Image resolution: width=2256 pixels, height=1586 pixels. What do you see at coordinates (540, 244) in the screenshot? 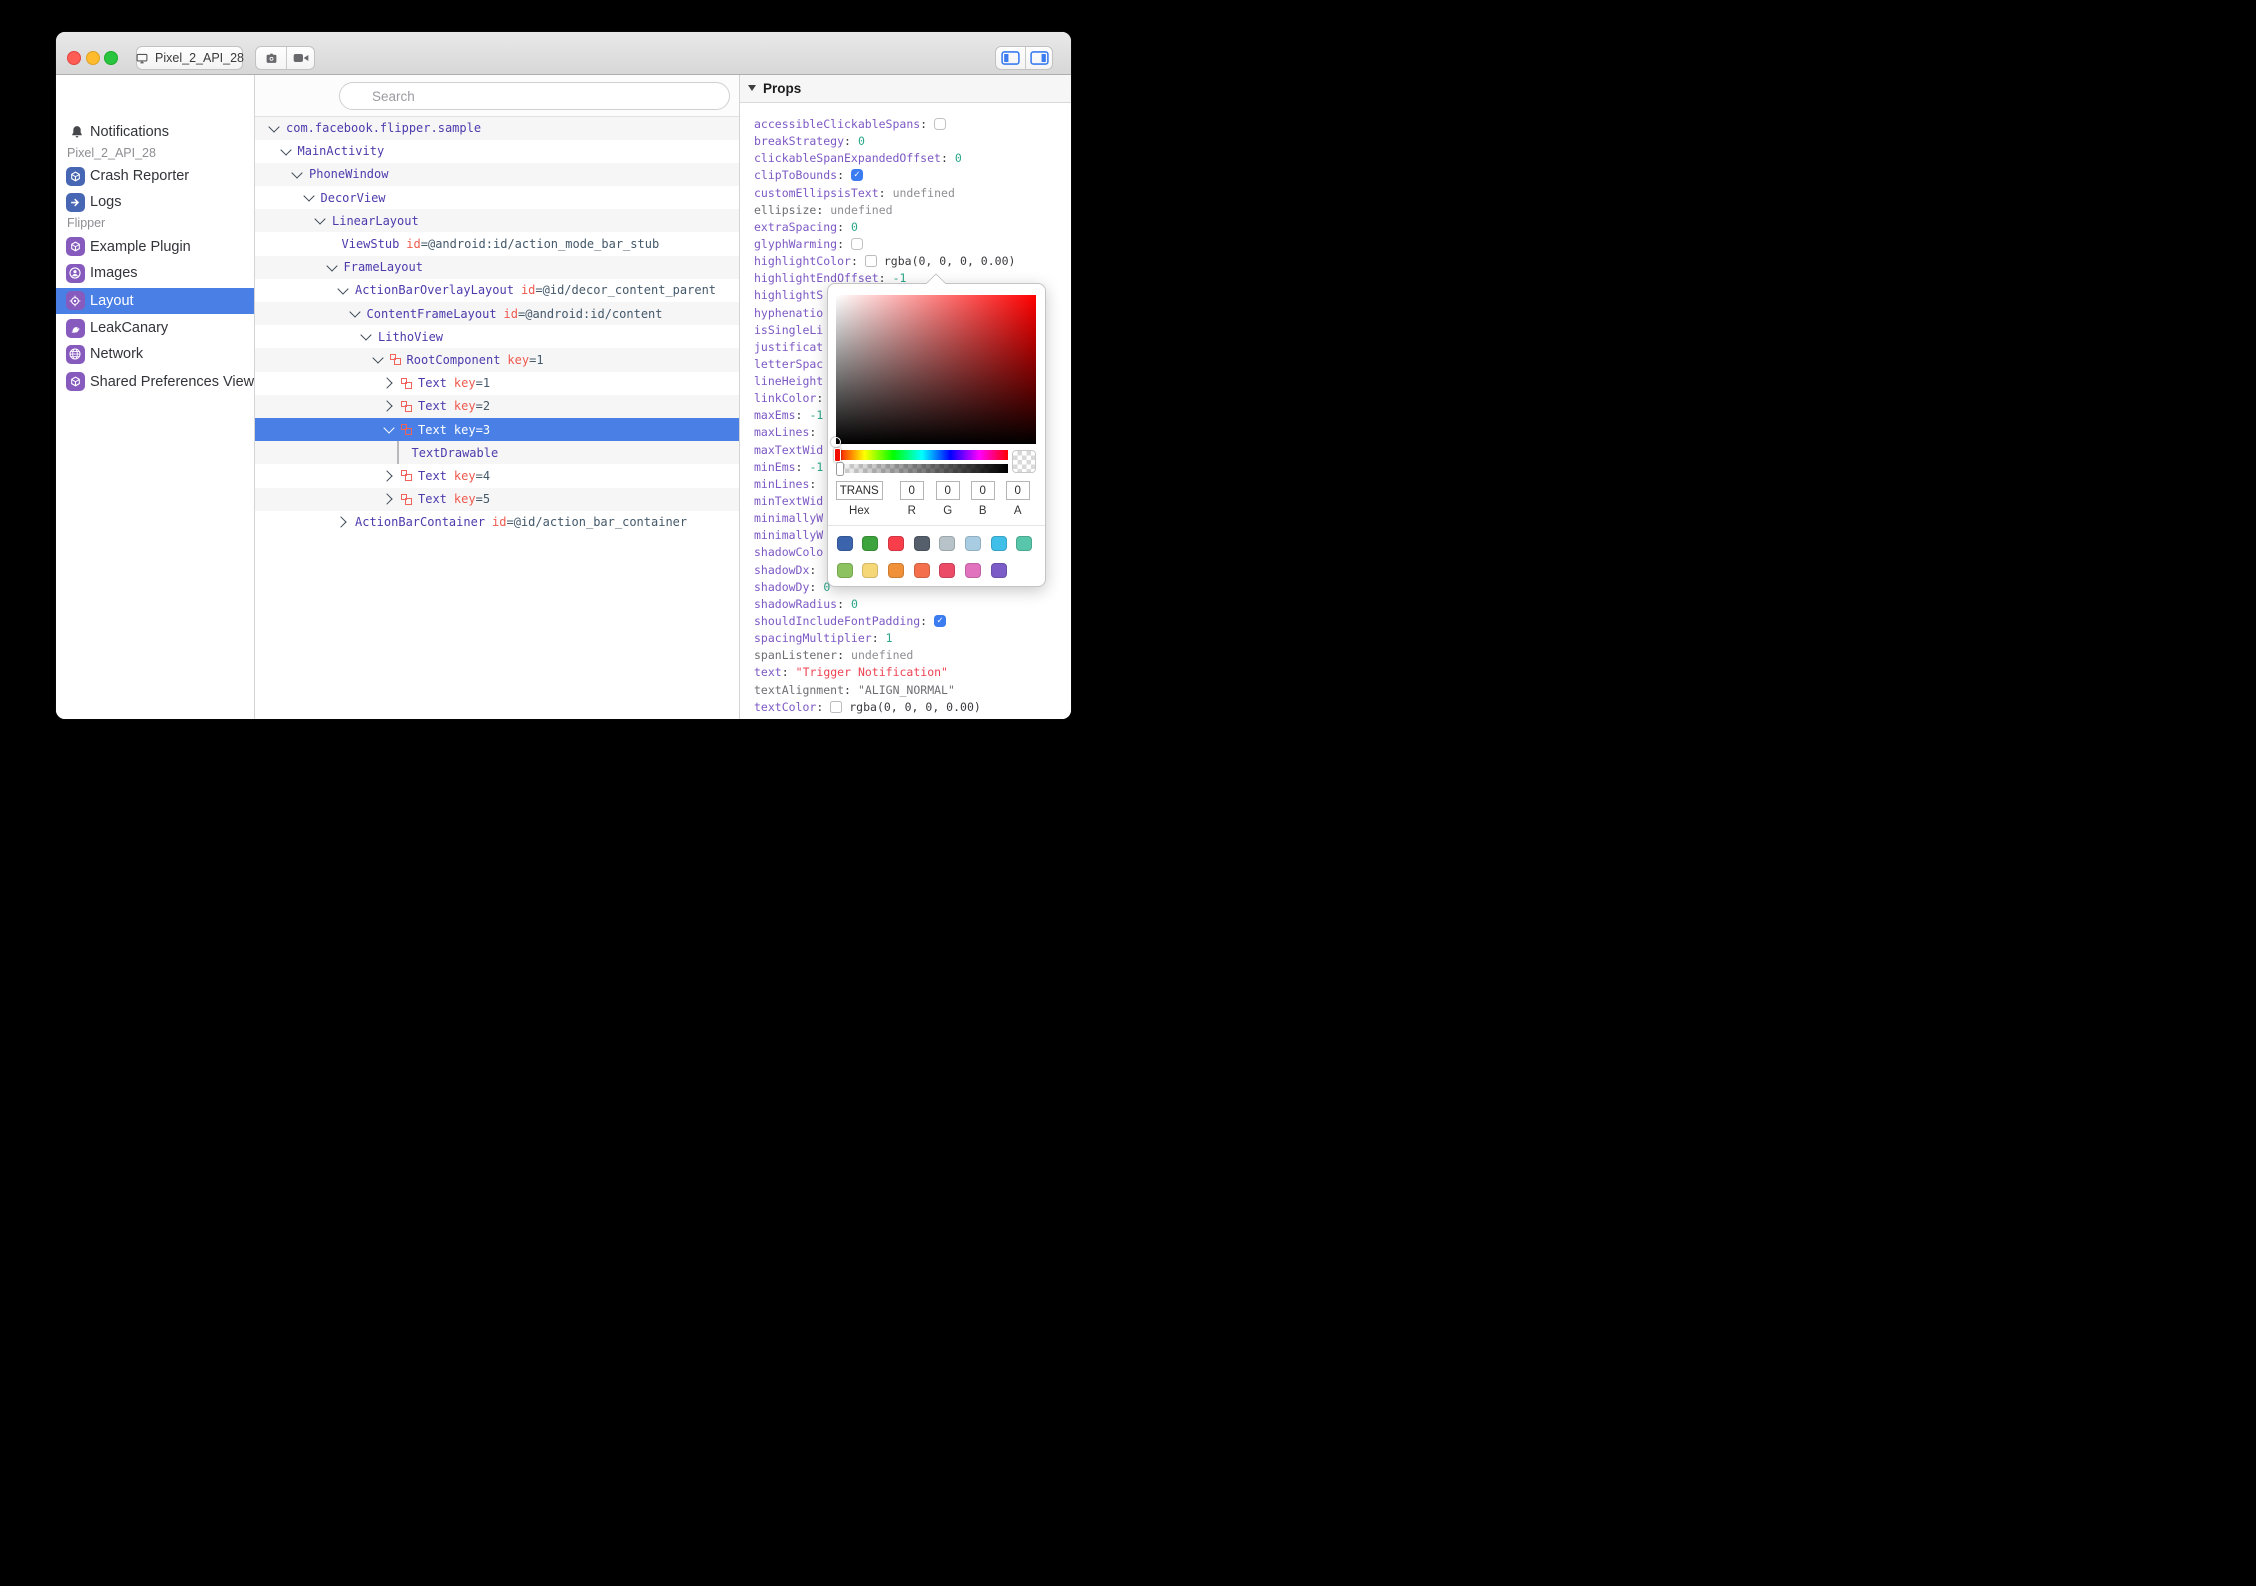
I see `attr-value: =@android:id/action_mode_bar_stub` at bounding box center [540, 244].